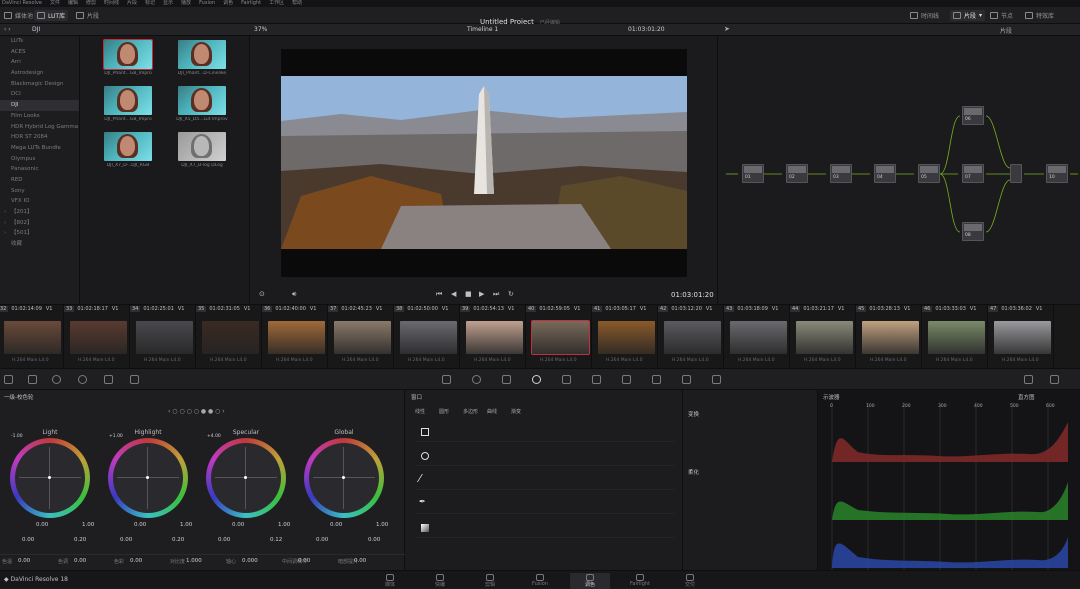  What do you see at coordinates (446, 379) in the screenshot?
I see `curves-icon` at bounding box center [446, 379].